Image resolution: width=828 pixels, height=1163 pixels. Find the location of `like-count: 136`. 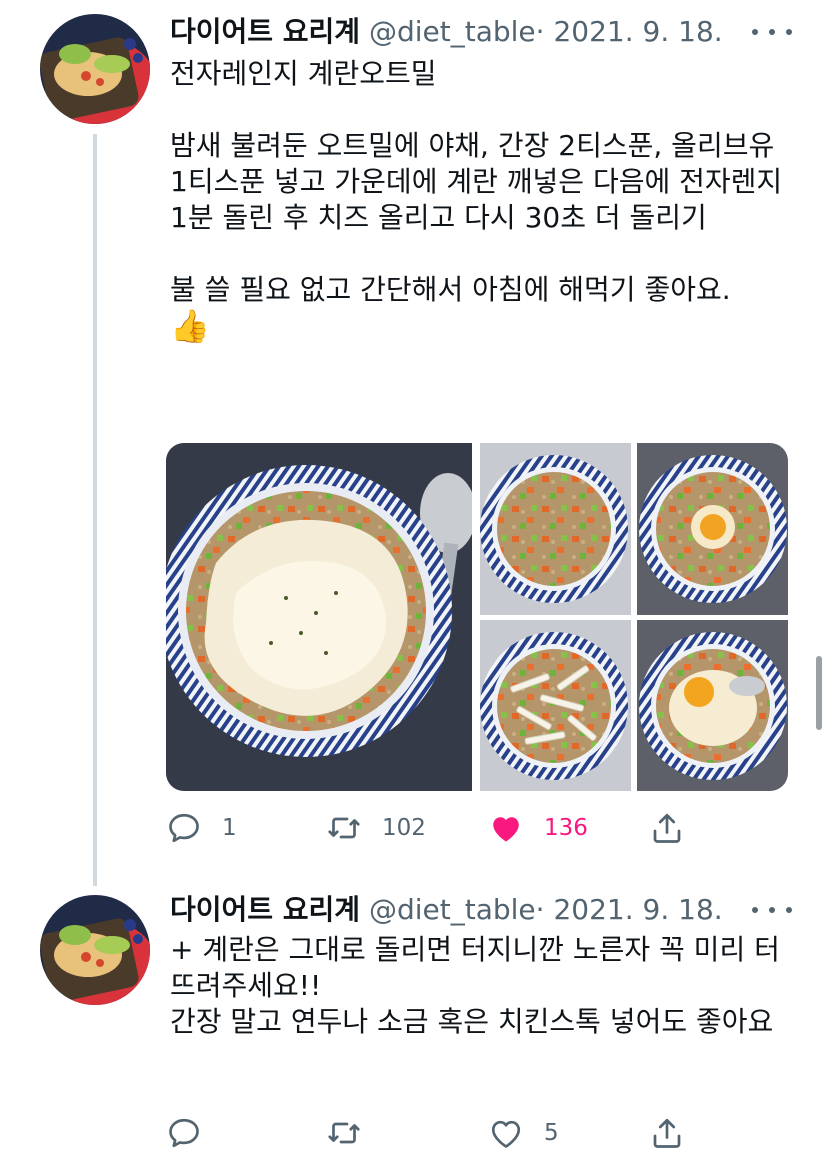

like-count: 136 is located at coordinates (566, 828).